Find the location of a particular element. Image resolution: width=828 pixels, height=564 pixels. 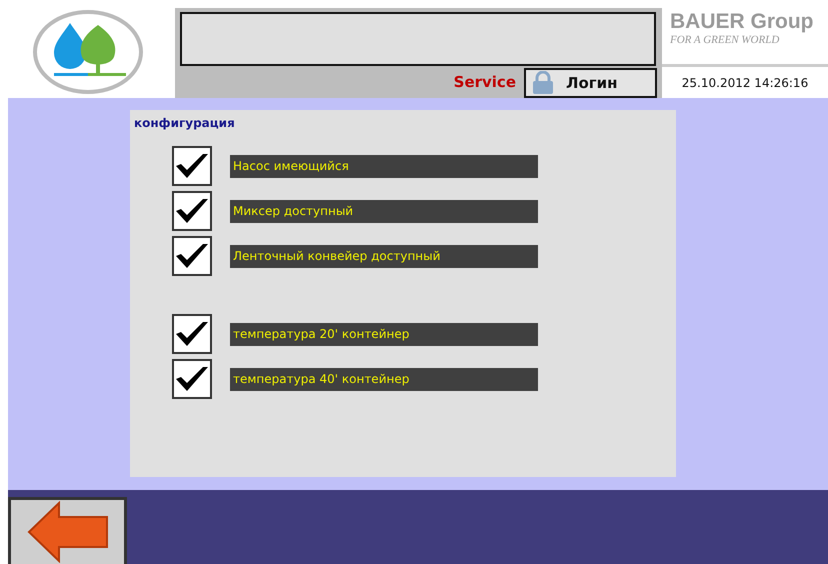

service-label: Service is located at coordinates (485, 82).